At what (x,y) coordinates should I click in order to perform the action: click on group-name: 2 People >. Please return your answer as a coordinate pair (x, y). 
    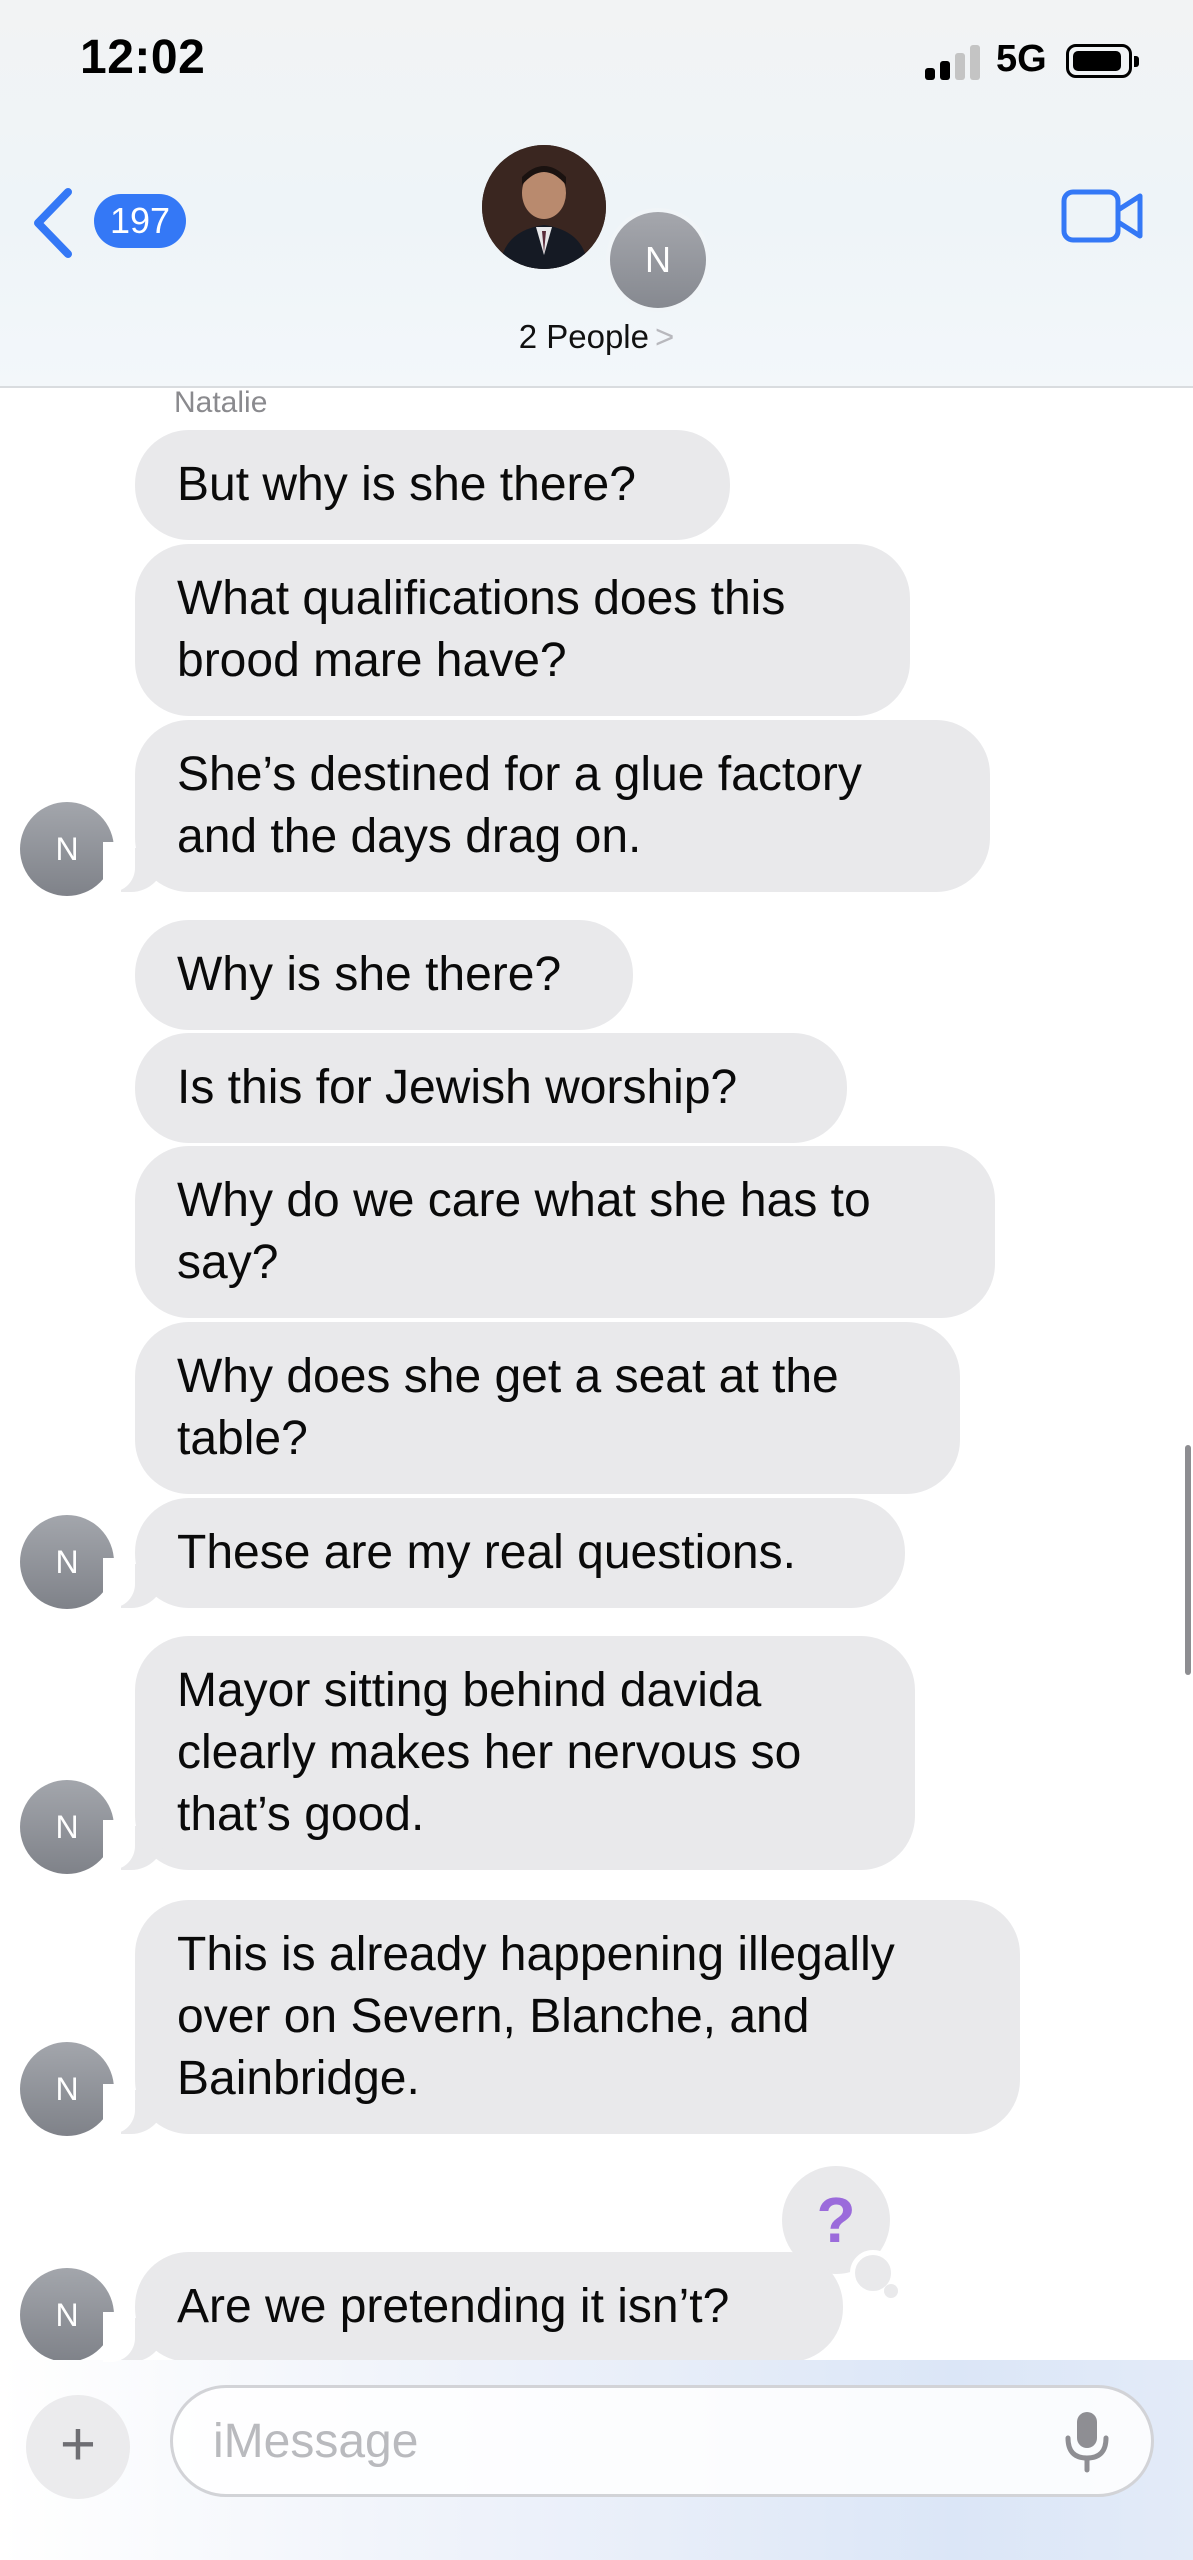
    Looking at the image, I should click on (596, 337).